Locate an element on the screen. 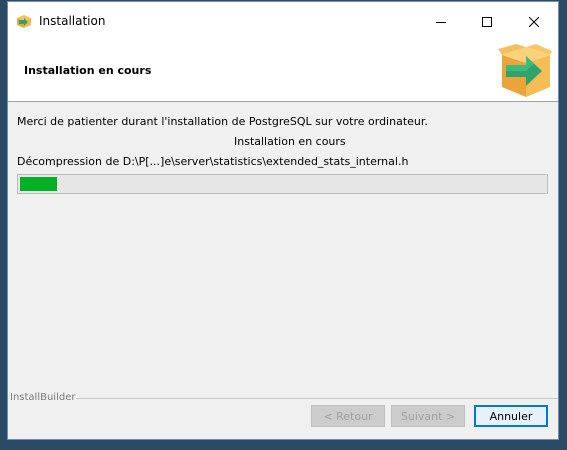 The height and width of the screenshot is (450, 567). next-button: Suivant > is located at coordinates (428, 416).